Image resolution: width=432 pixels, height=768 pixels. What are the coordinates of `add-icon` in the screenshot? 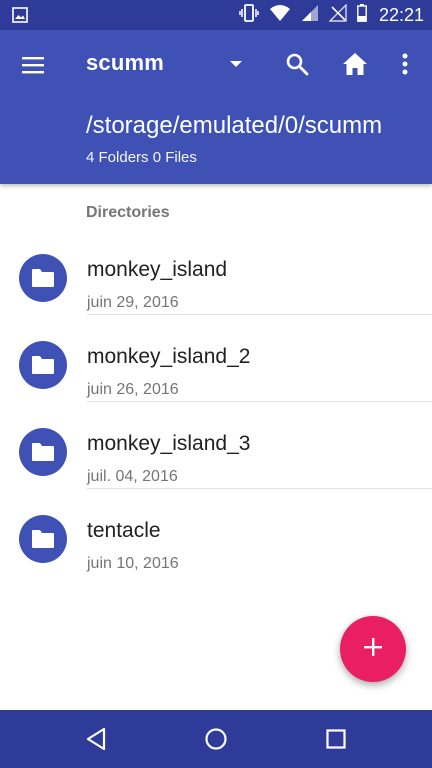 It's located at (373, 649).